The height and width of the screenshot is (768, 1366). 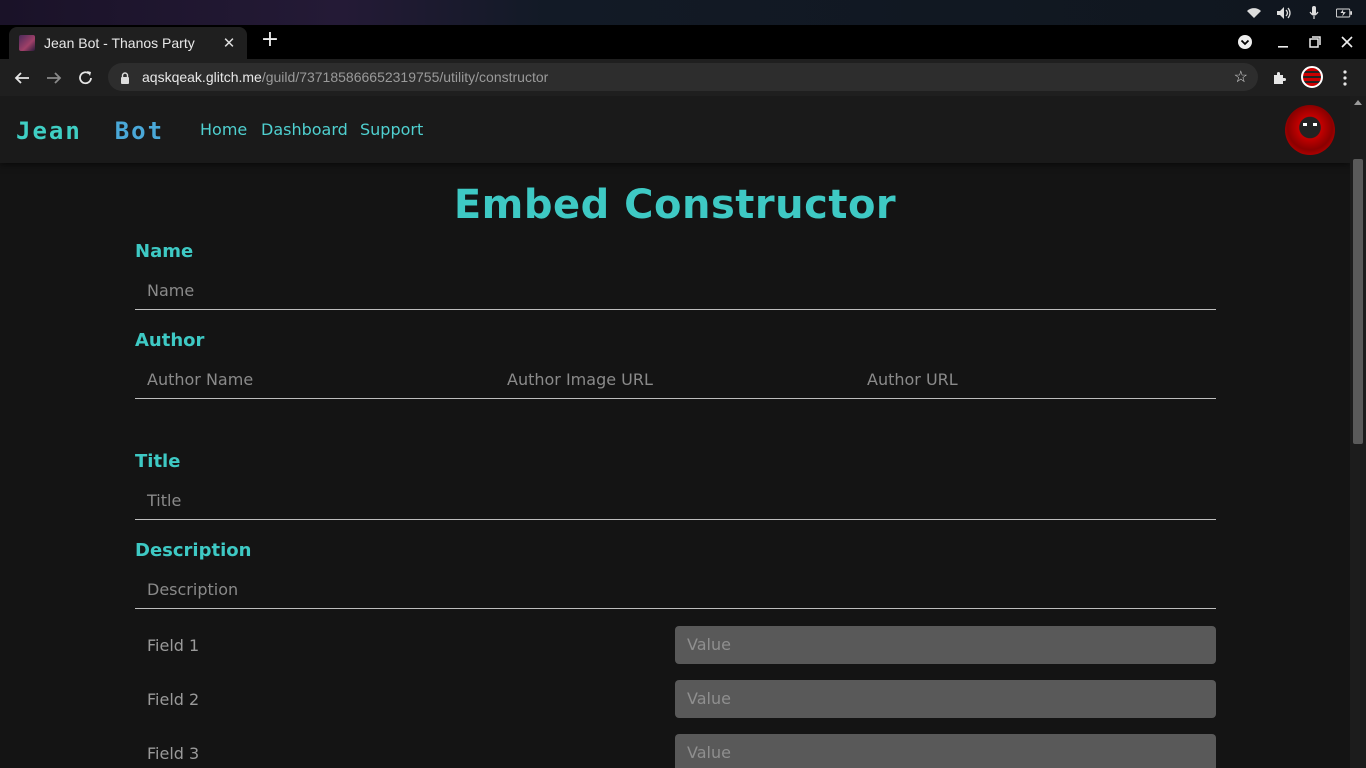 What do you see at coordinates (675, 380) in the screenshot?
I see `author-input-group: Author Name Author Image URL Author URL` at bounding box center [675, 380].